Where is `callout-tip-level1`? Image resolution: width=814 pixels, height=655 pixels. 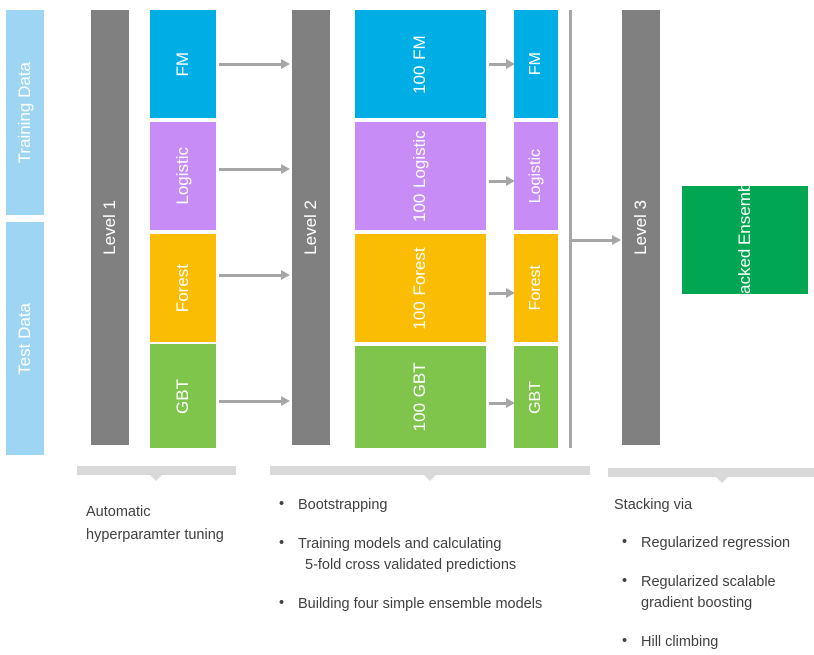
callout-tip-level1 is located at coordinates (156, 478).